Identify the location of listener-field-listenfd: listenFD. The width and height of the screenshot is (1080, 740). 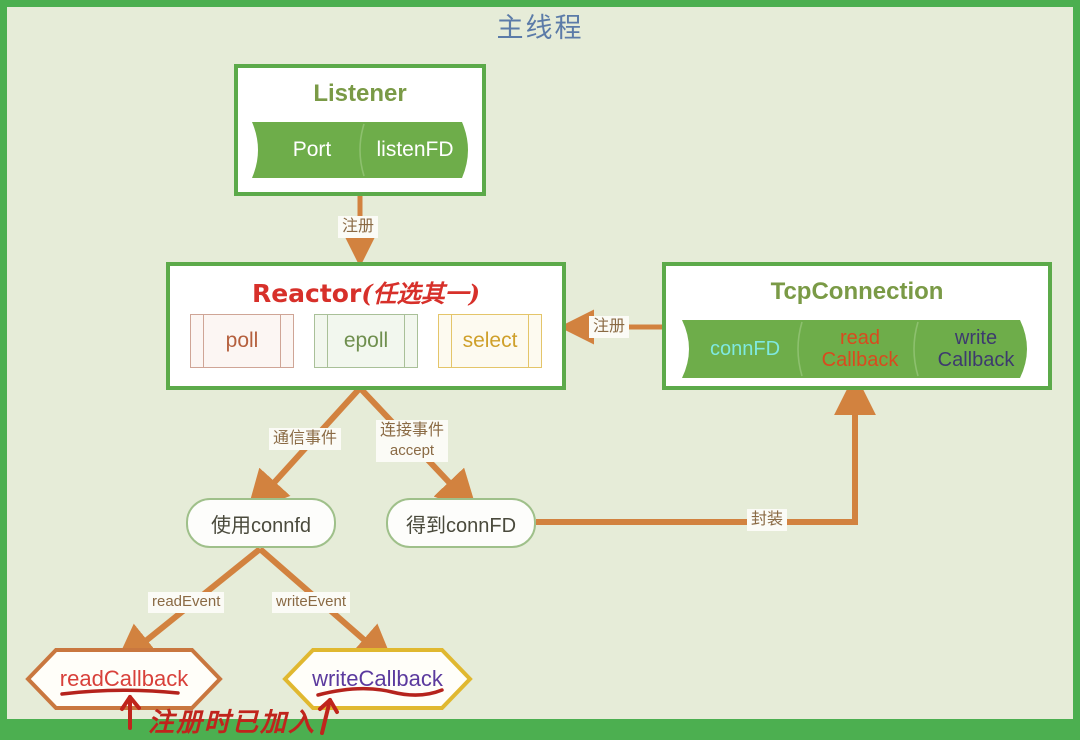
(415, 150).